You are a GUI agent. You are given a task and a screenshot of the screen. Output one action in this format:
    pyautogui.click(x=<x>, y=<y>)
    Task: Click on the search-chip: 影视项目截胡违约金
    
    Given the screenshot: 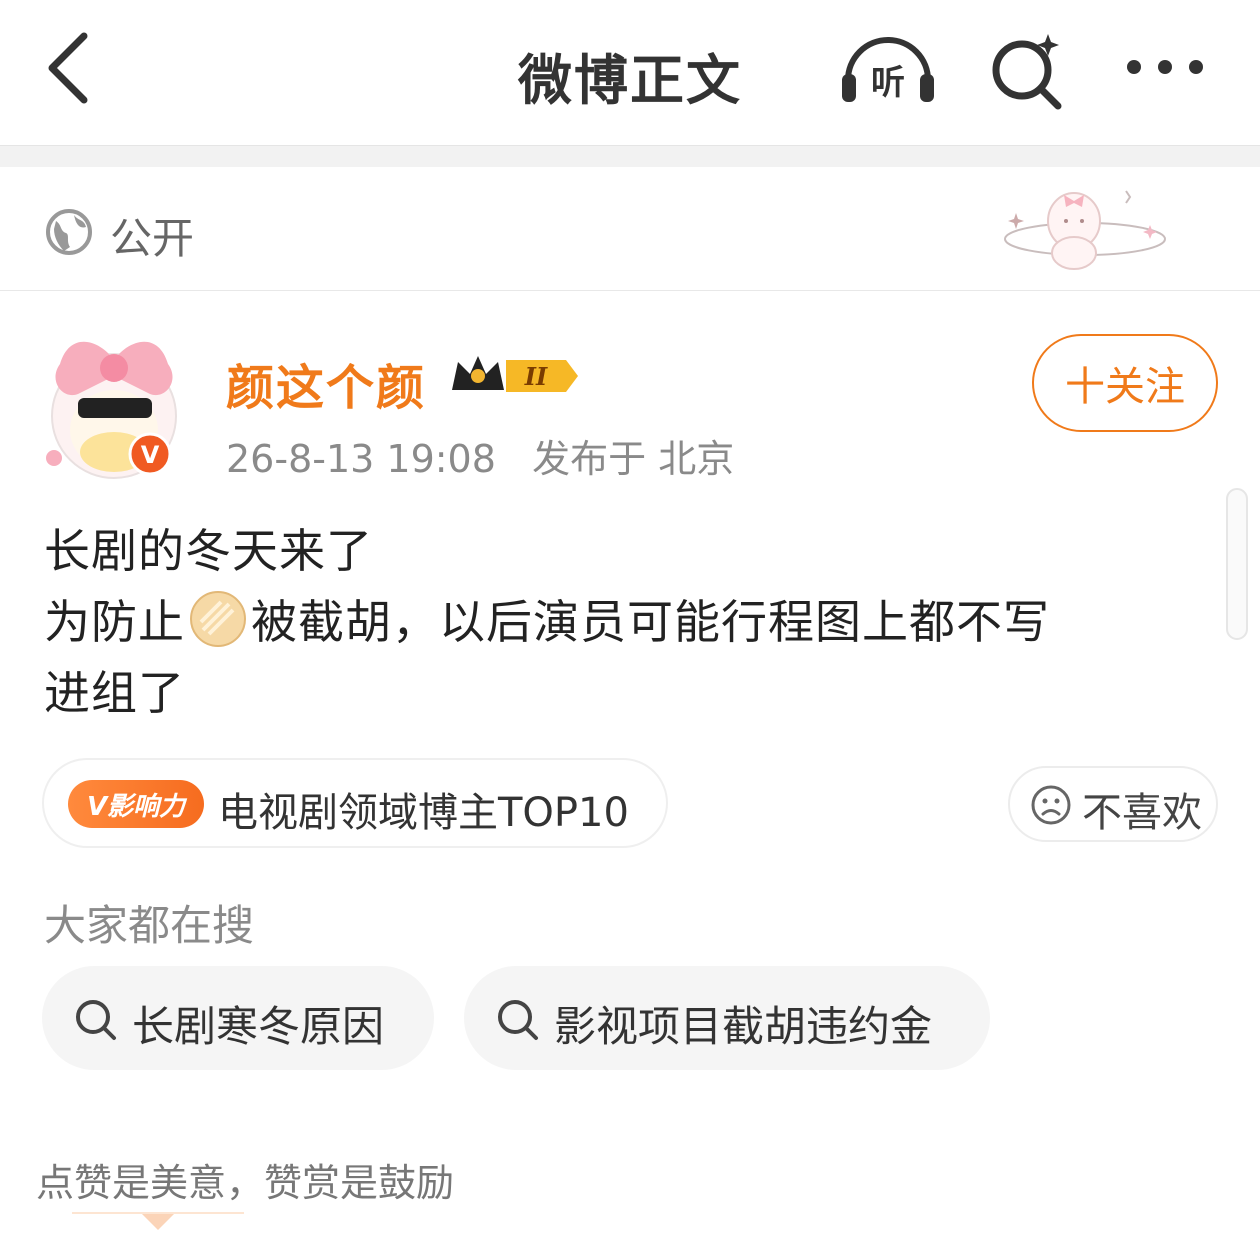 What is the action you would take?
    pyautogui.click(x=727, y=1018)
    